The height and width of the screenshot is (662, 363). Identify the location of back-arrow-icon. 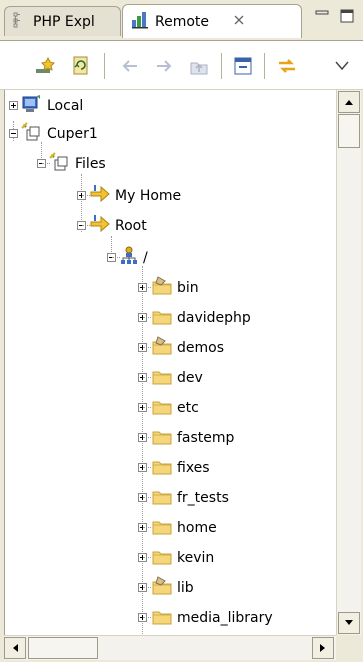
(130, 66).